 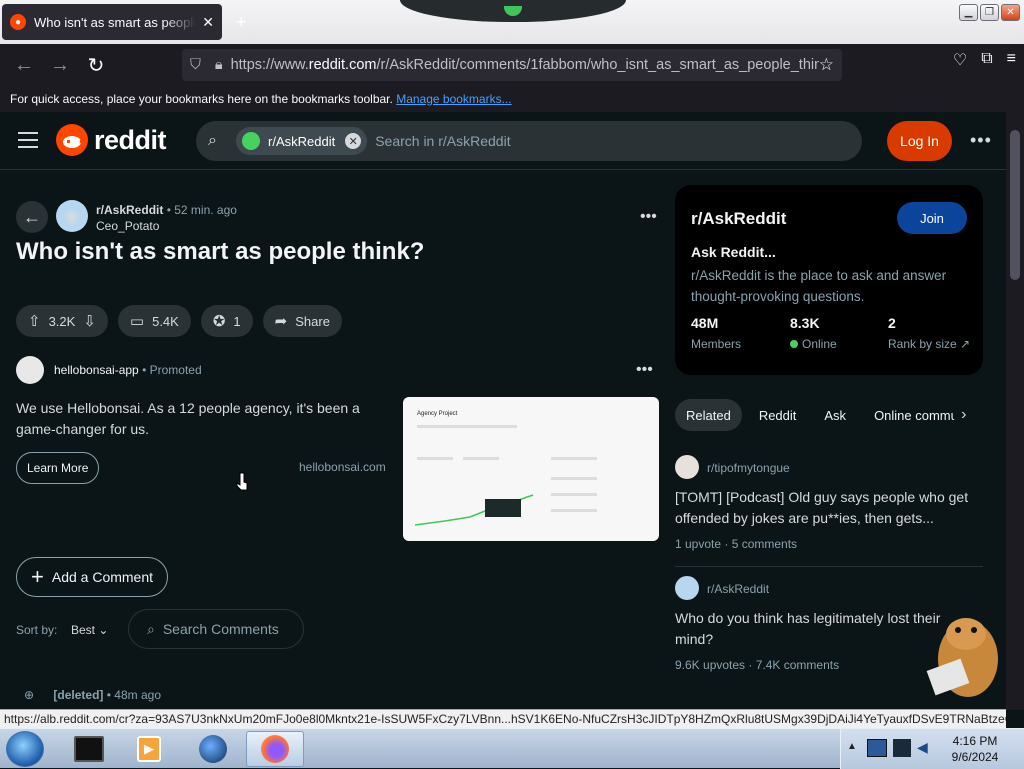 What do you see at coordinates (241, 22) in the screenshot?
I see `new-tab-icon: +` at bounding box center [241, 22].